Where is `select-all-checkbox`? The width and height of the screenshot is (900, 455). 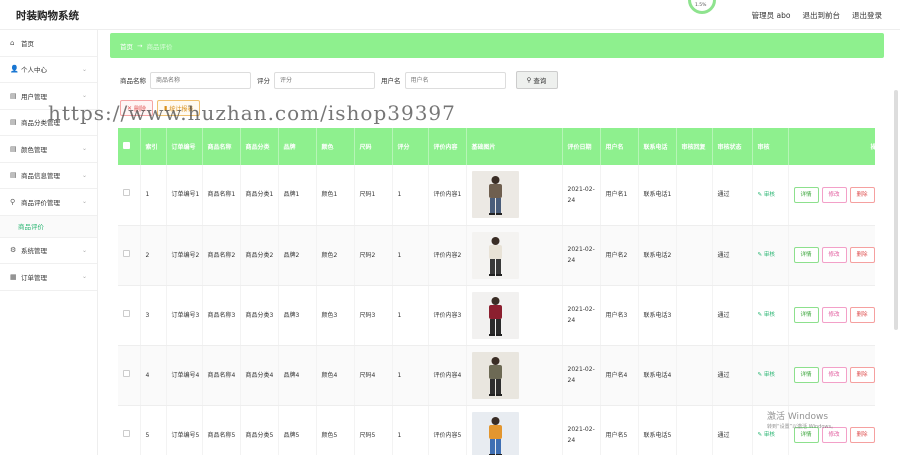
select-all-checkbox is located at coordinates (126, 145).